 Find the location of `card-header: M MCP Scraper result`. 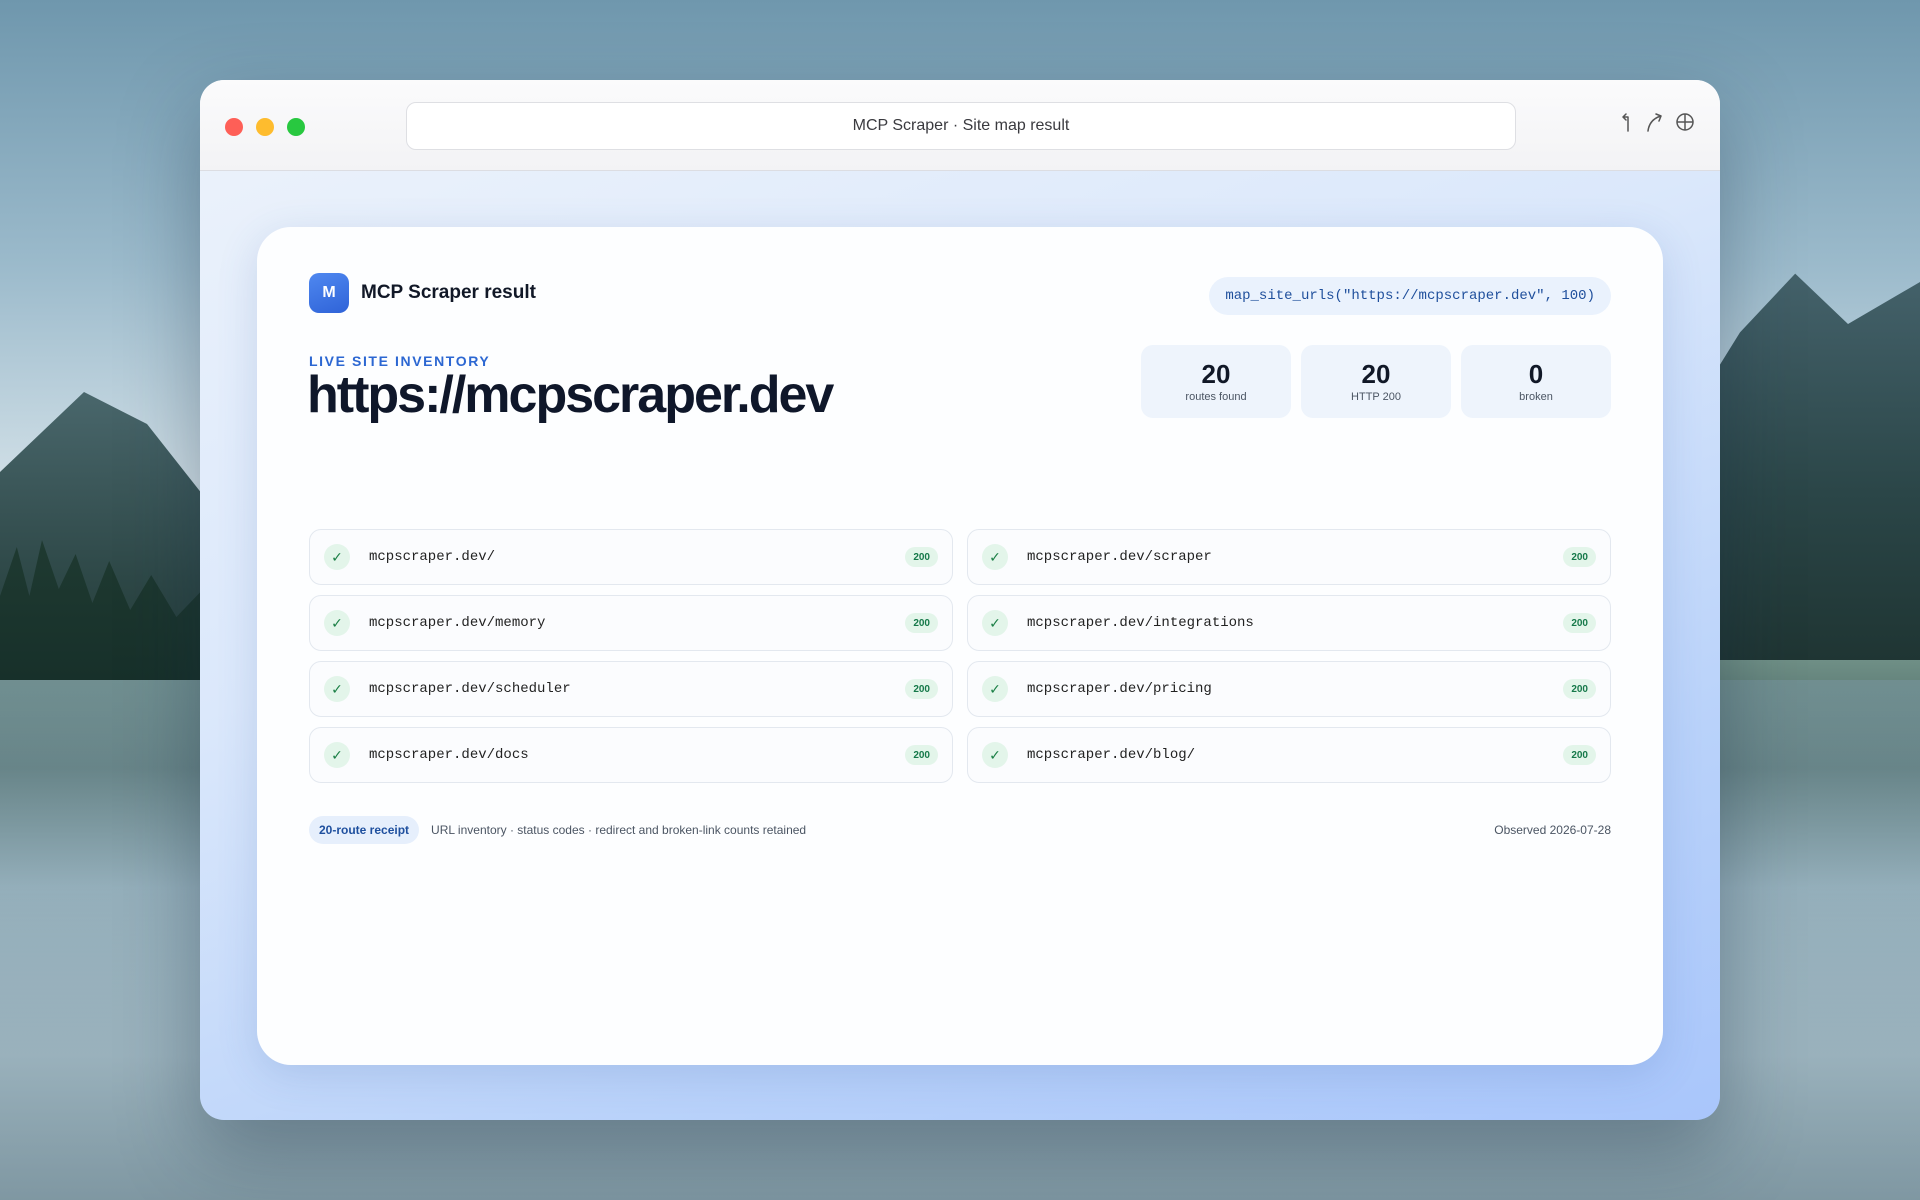

card-header: M MCP Scraper result is located at coordinates (422, 293).